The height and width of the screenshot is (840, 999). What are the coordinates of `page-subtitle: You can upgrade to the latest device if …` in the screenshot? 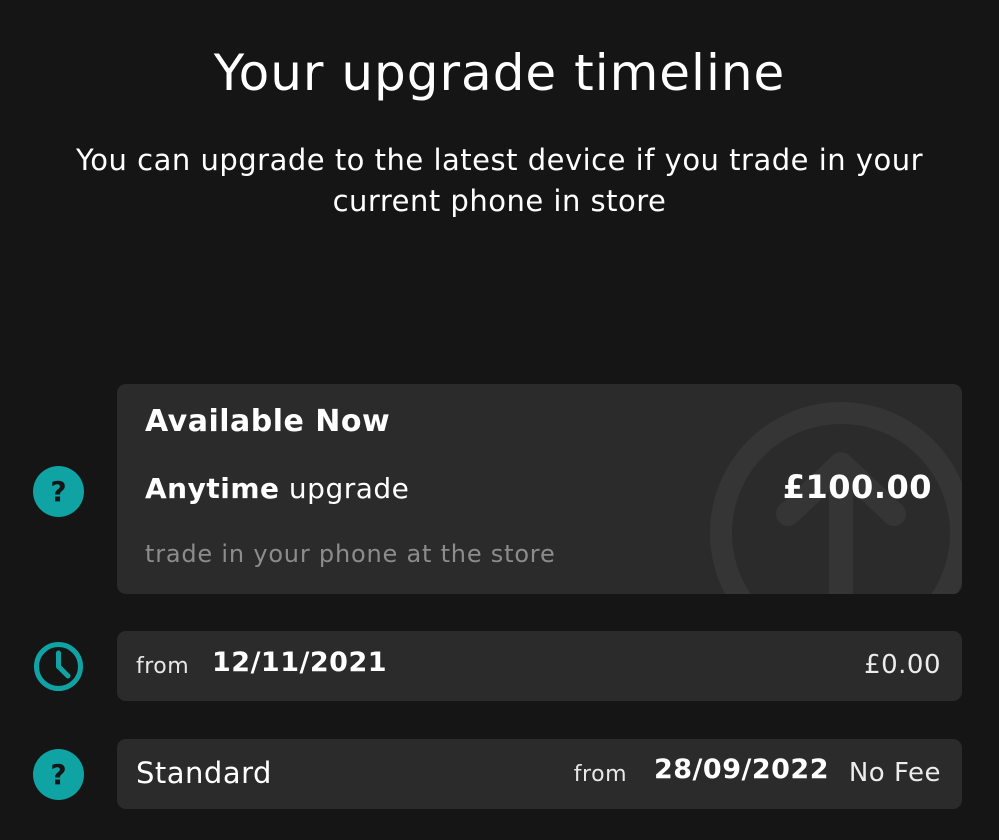 It's located at (499, 180).